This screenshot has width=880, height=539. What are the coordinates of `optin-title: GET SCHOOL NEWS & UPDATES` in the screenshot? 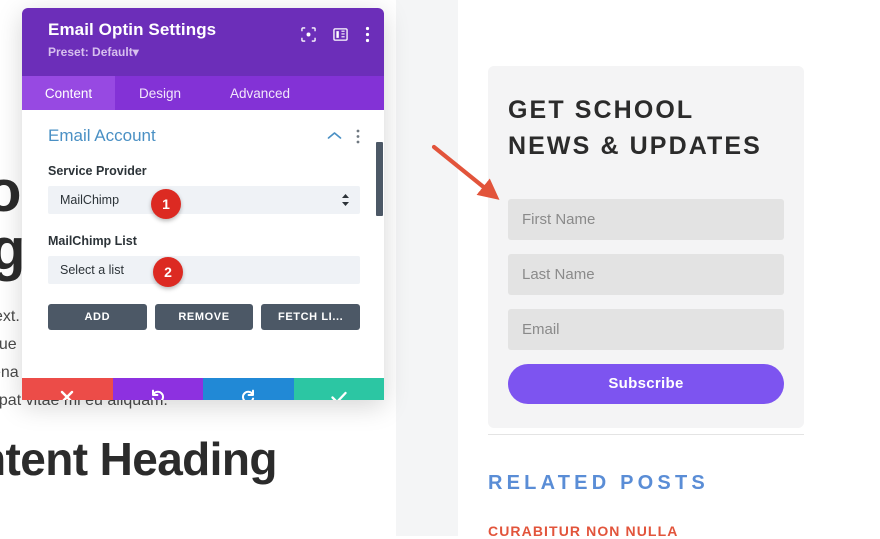 It's located at (635, 128).